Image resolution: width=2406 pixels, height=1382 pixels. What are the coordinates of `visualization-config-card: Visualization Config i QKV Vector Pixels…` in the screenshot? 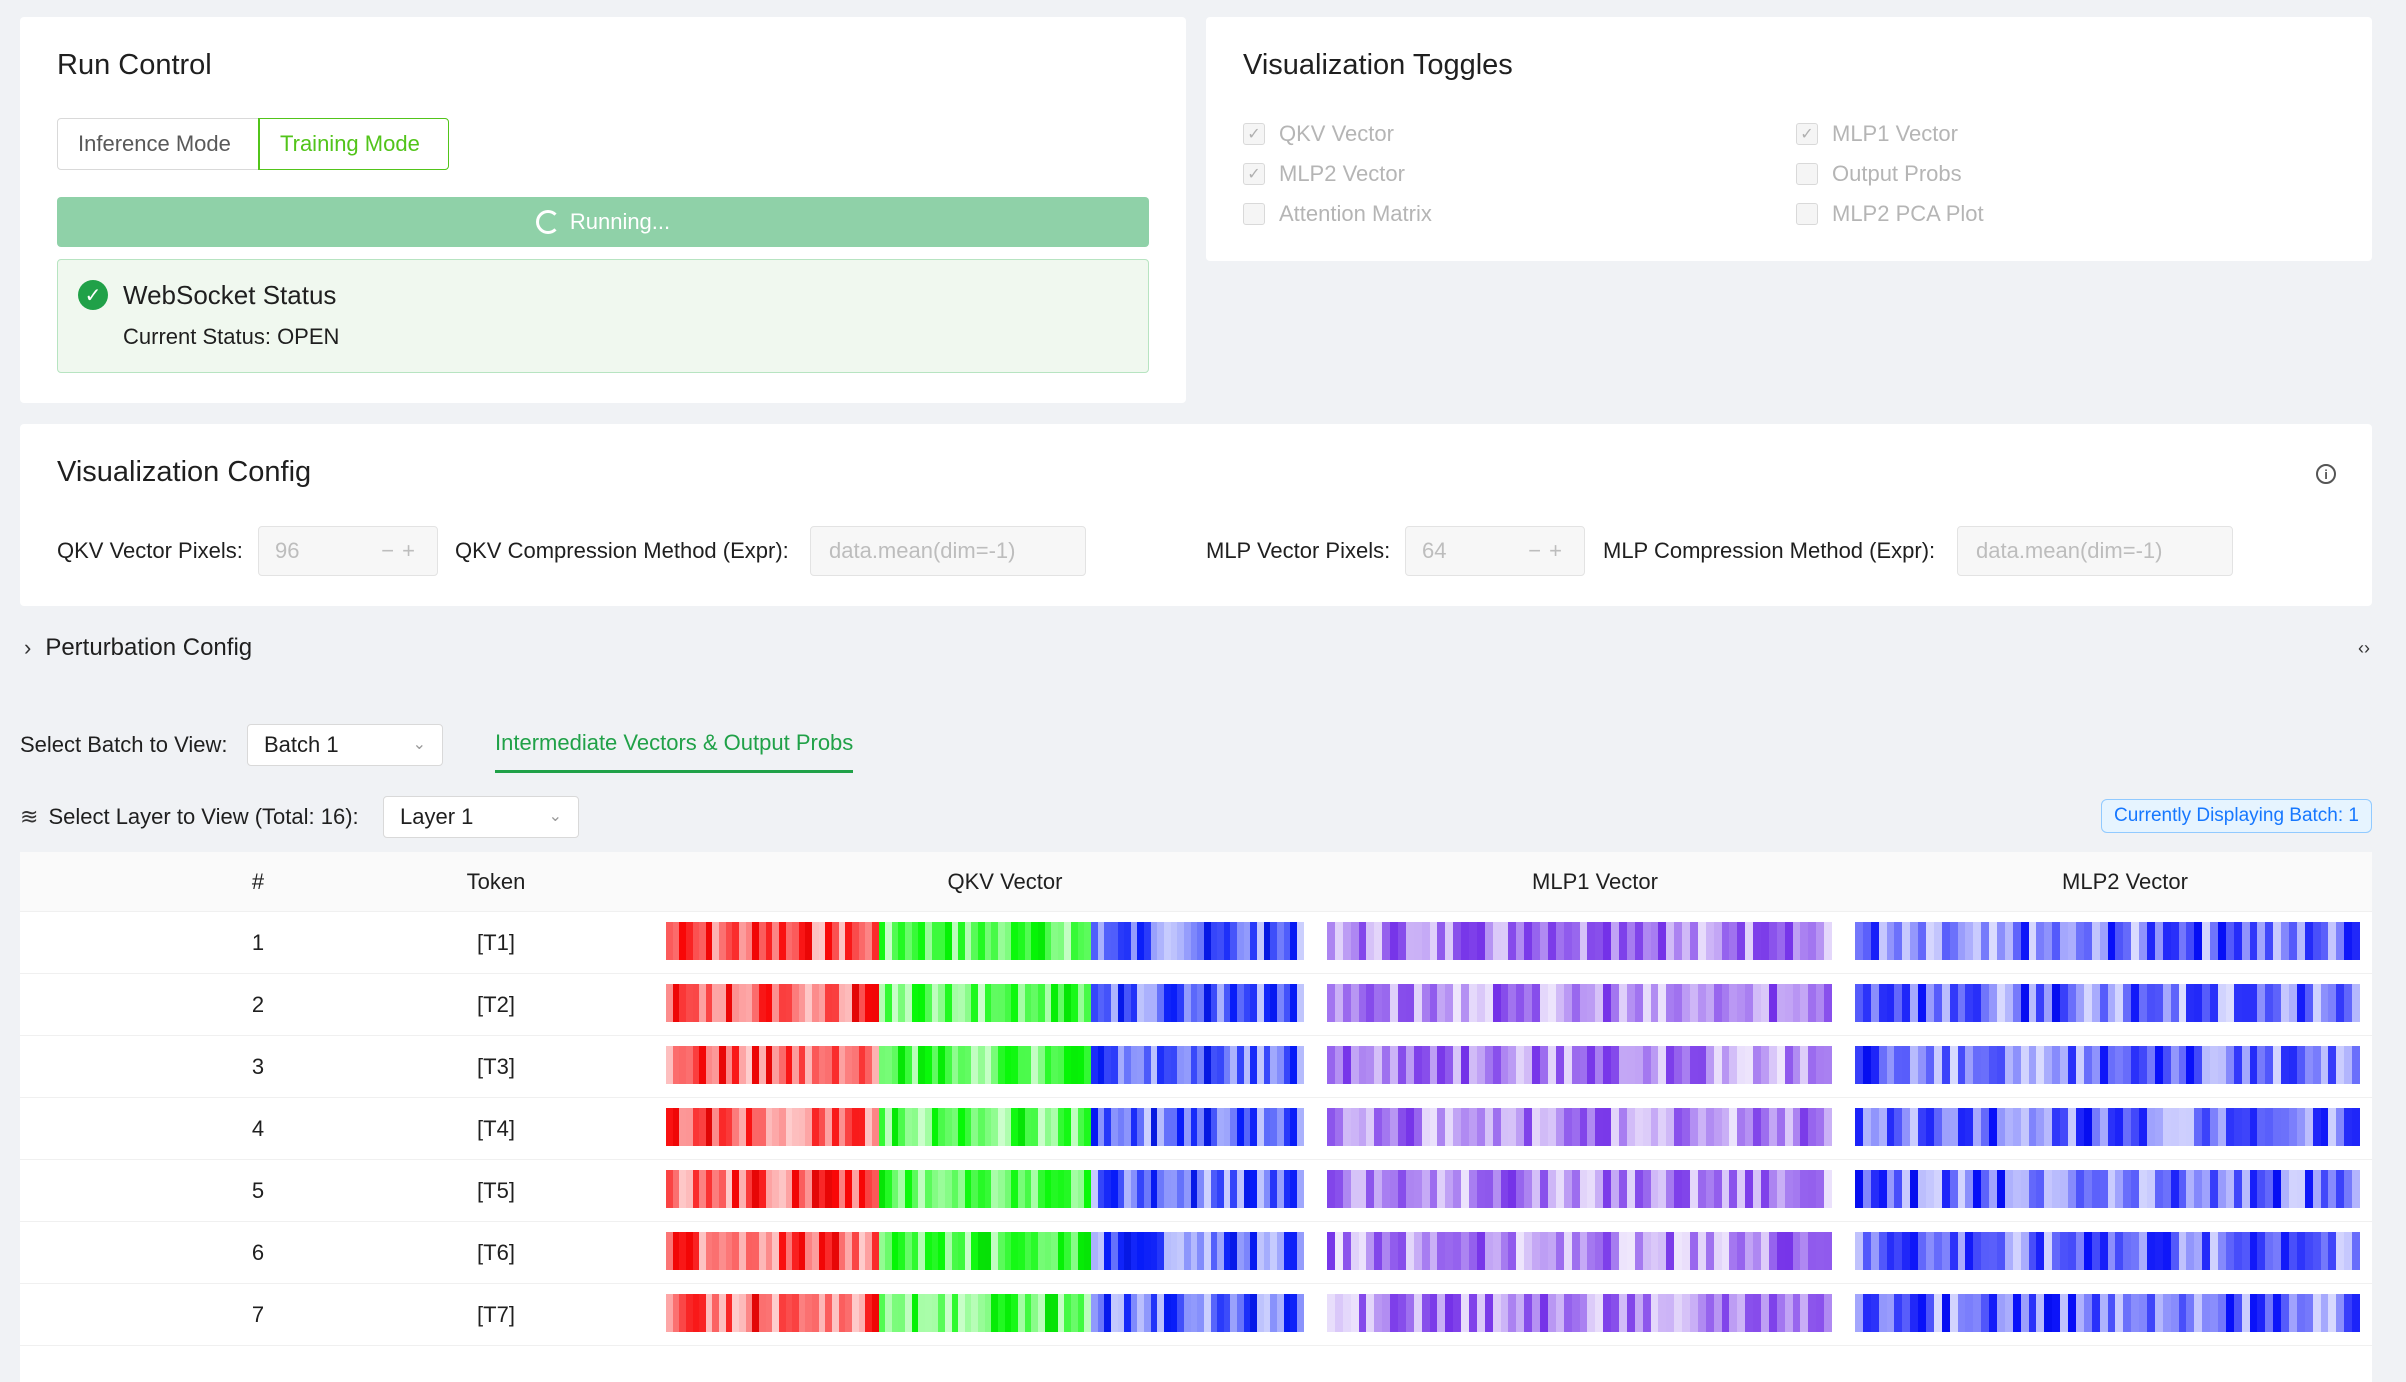 It's located at (1196, 515).